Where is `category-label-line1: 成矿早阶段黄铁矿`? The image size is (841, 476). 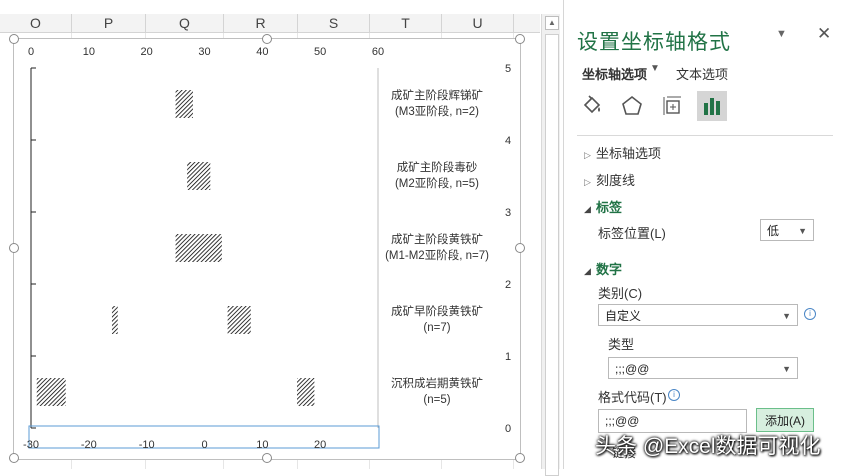 category-label-line1: 成矿早阶段黄铁矿 is located at coordinates (437, 311).